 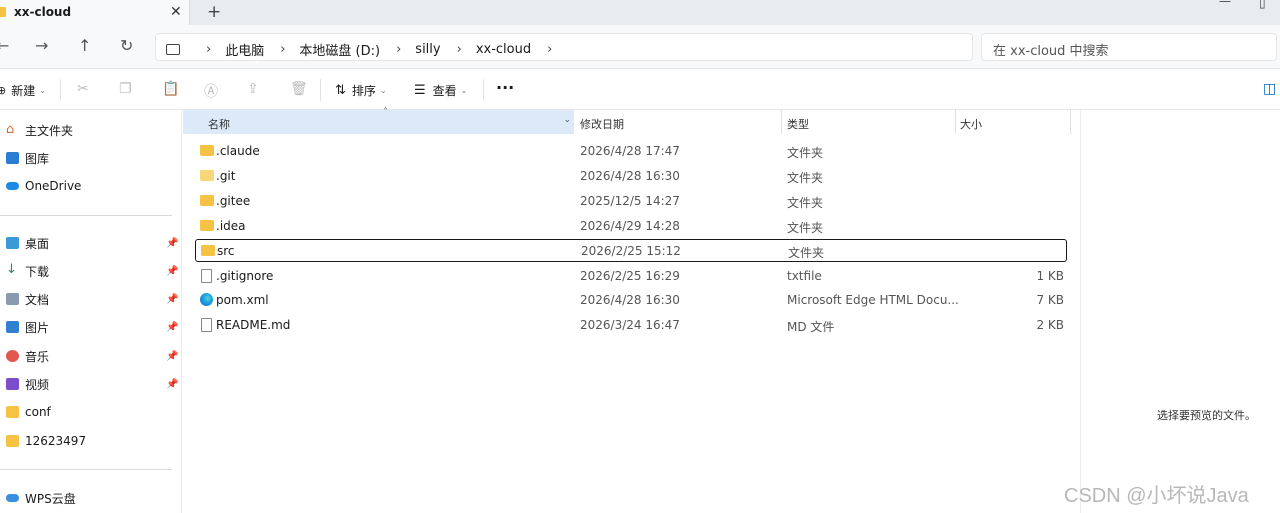 What do you see at coordinates (91, 271) in the screenshot?
I see `sidebar-item-downloads: ↓ 下载 📌` at bounding box center [91, 271].